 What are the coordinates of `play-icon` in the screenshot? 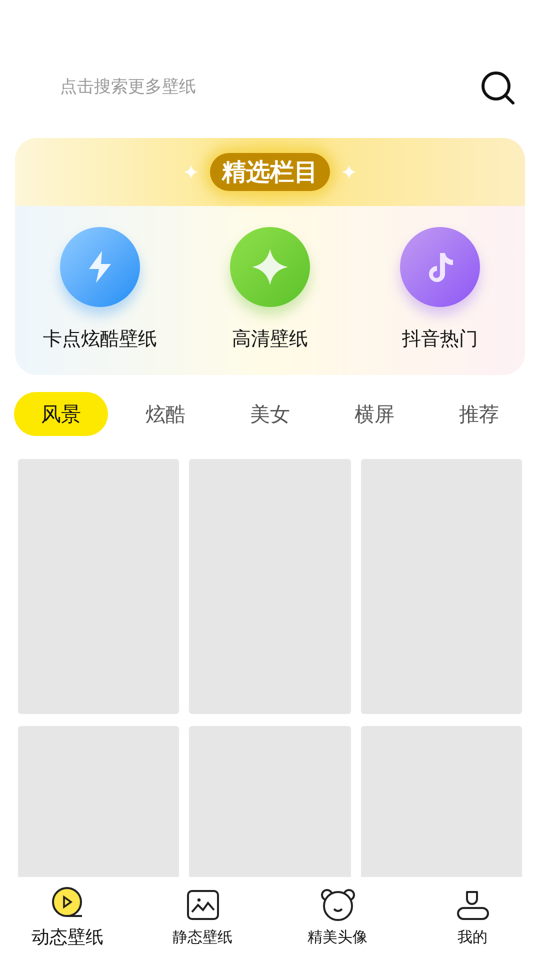 It's located at (67, 903).